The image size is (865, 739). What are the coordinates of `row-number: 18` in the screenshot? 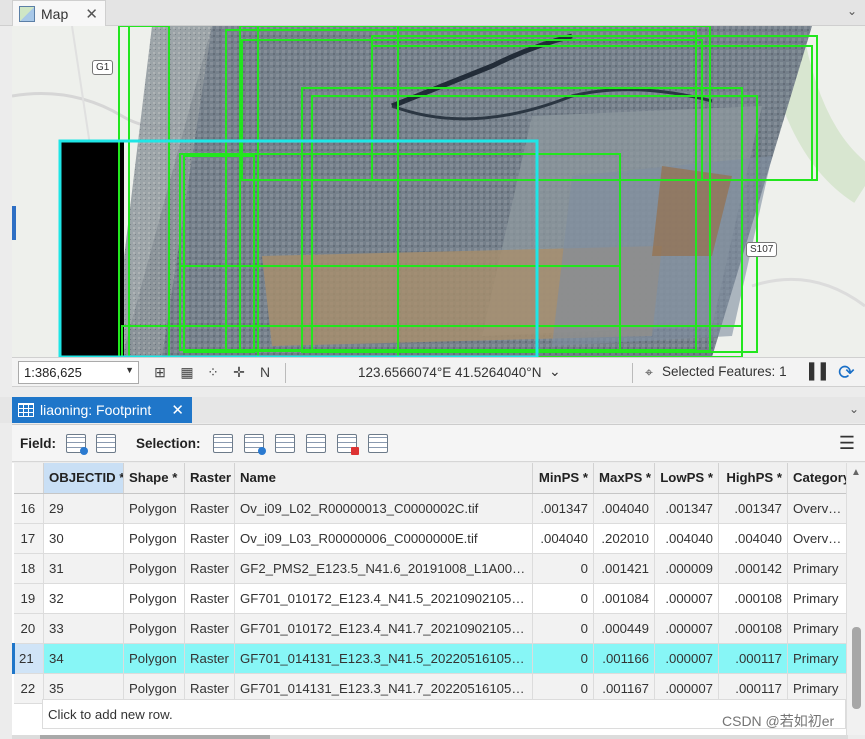 It's located at (28, 568).